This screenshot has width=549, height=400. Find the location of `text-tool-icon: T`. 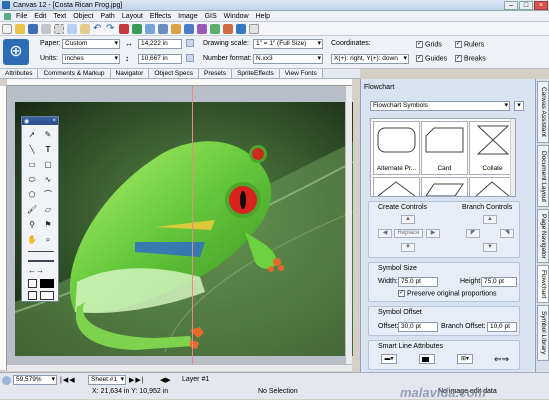

text-tool-icon: T is located at coordinates (48, 149).